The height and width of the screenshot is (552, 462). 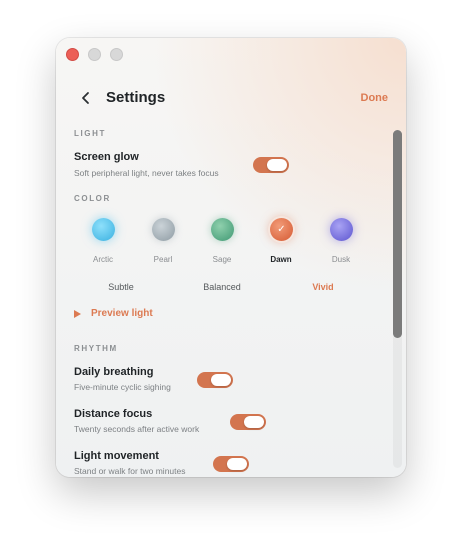 What do you see at coordinates (122, 387) in the screenshot?
I see `daily-breathing-subtitle: Five-minute cyclic sighing` at bounding box center [122, 387].